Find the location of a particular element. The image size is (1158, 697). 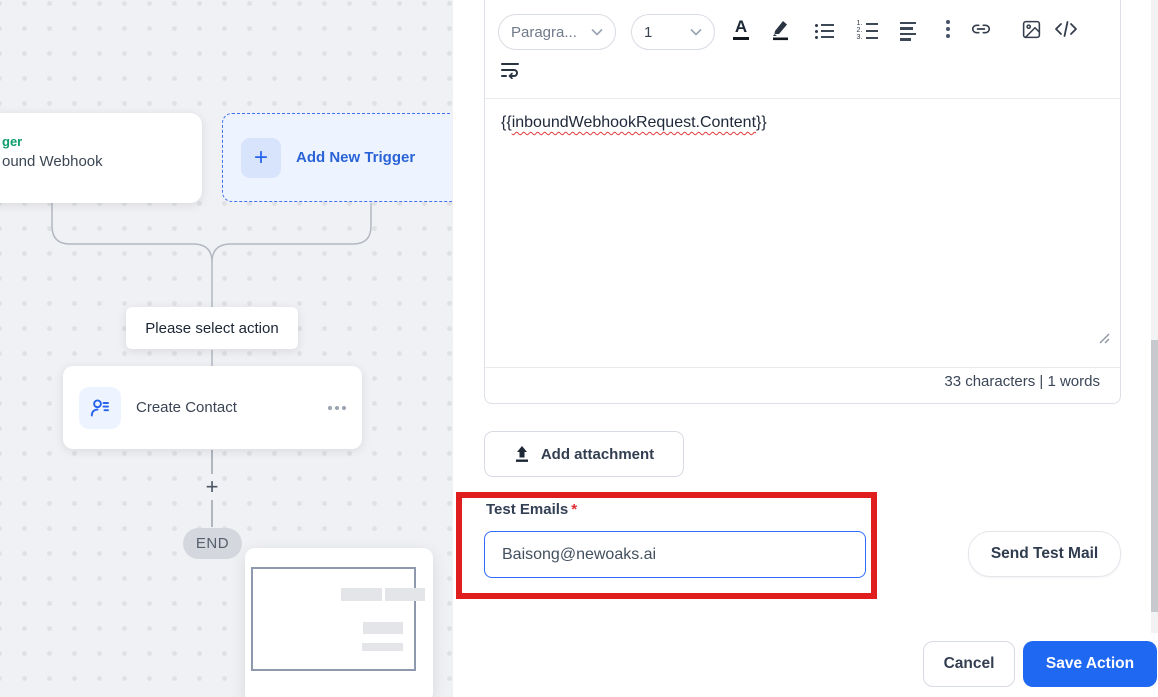

ordered-list-icon: 1. 2. 3. is located at coordinates (867, 30).